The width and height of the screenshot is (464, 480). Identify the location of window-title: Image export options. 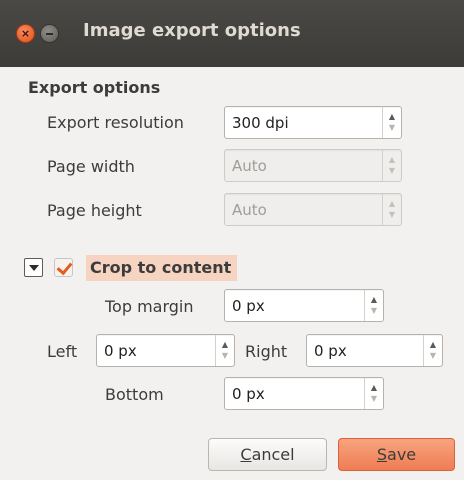
(192, 30).